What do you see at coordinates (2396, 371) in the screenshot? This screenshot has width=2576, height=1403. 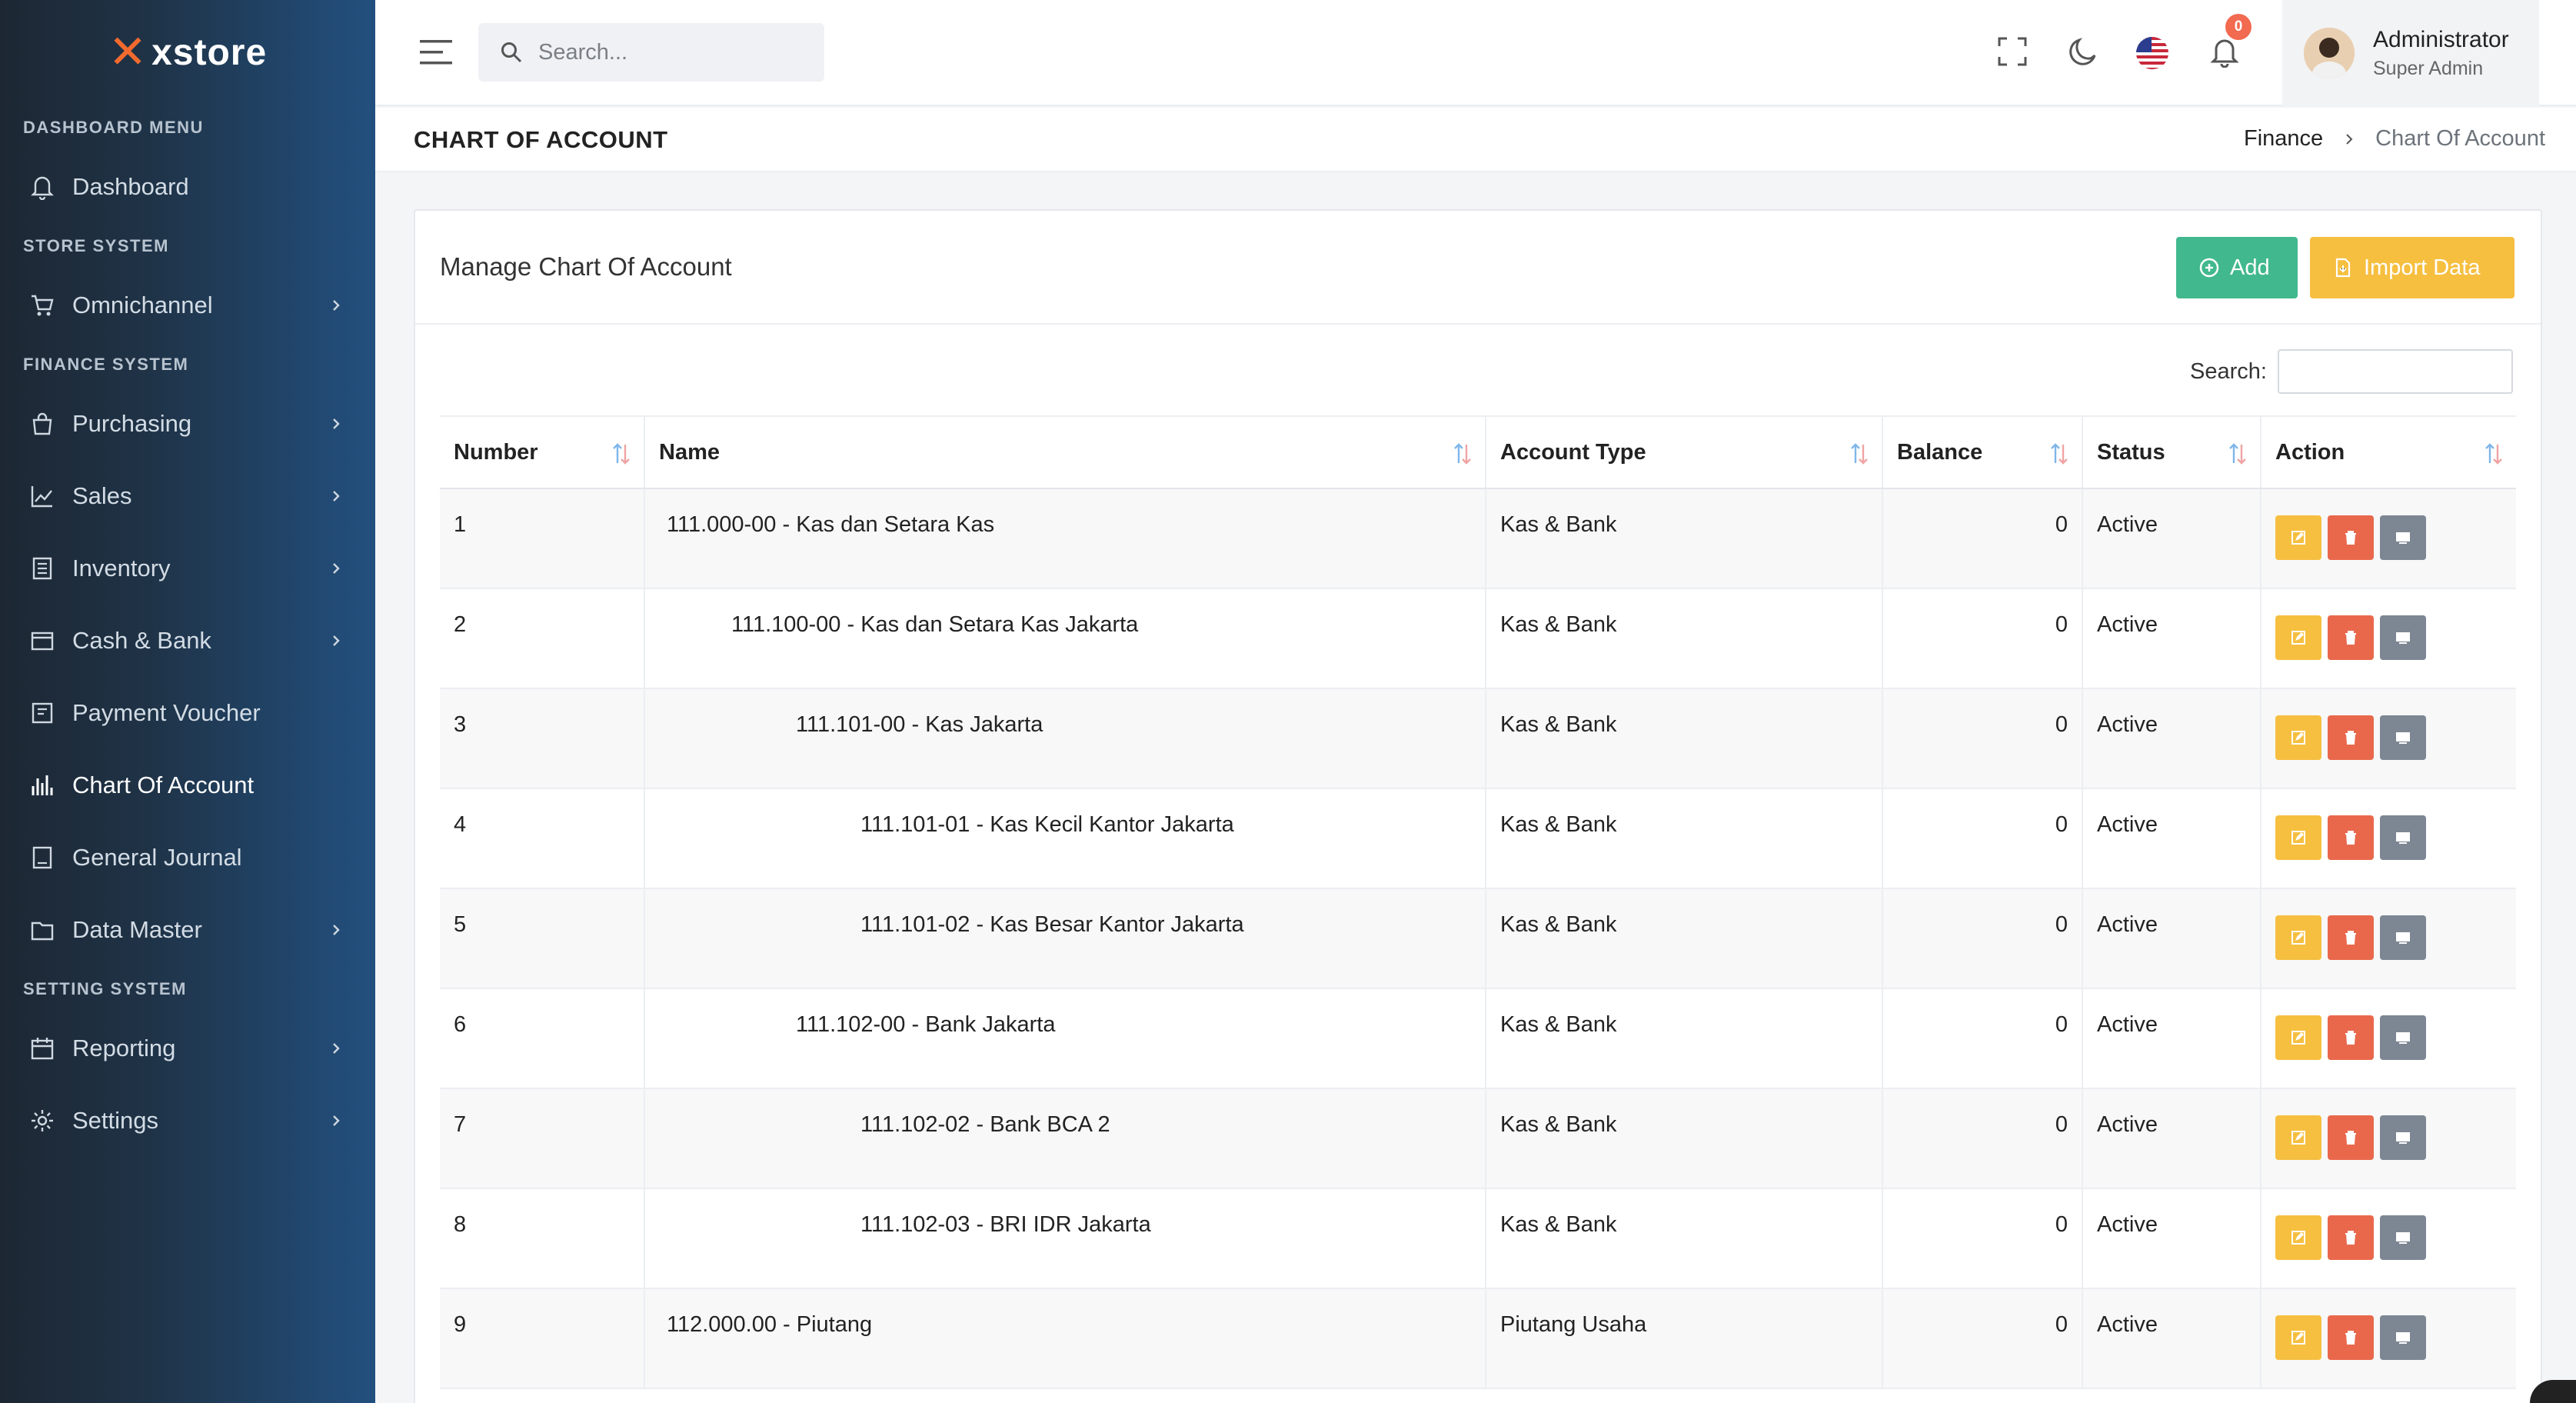 I see `table-search-input` at bounding box center [2396, 371].